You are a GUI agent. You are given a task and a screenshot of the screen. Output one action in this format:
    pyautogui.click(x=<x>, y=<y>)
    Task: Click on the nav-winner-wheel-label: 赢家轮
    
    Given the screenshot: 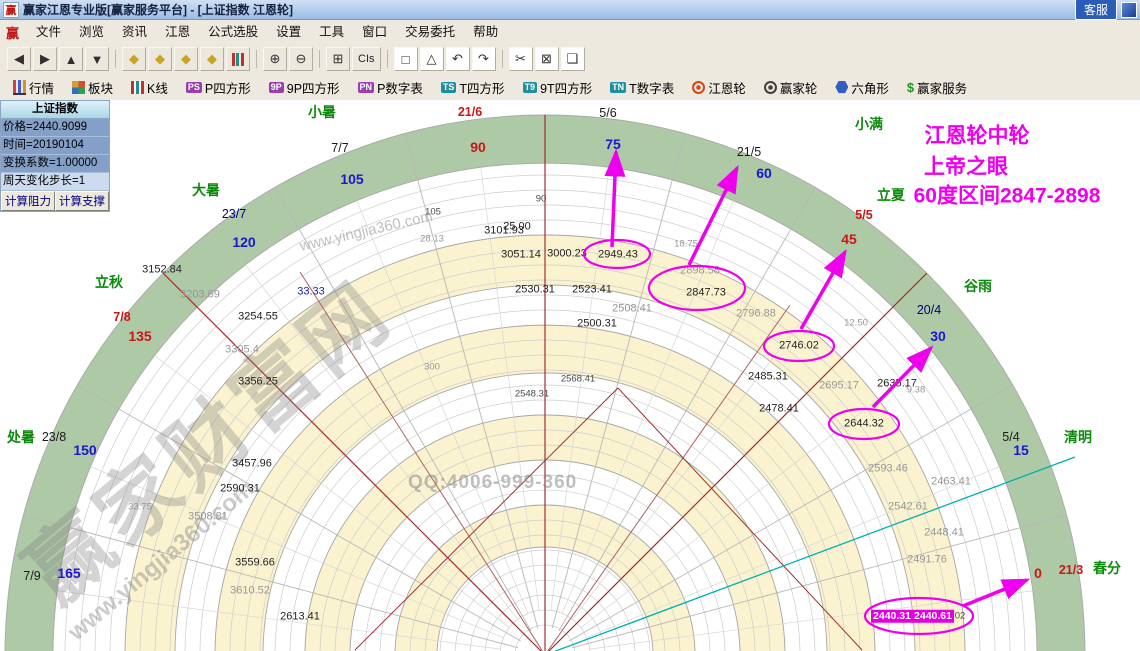 What is the action you would take?
    pyautogui.click(x=798, y=88)
    